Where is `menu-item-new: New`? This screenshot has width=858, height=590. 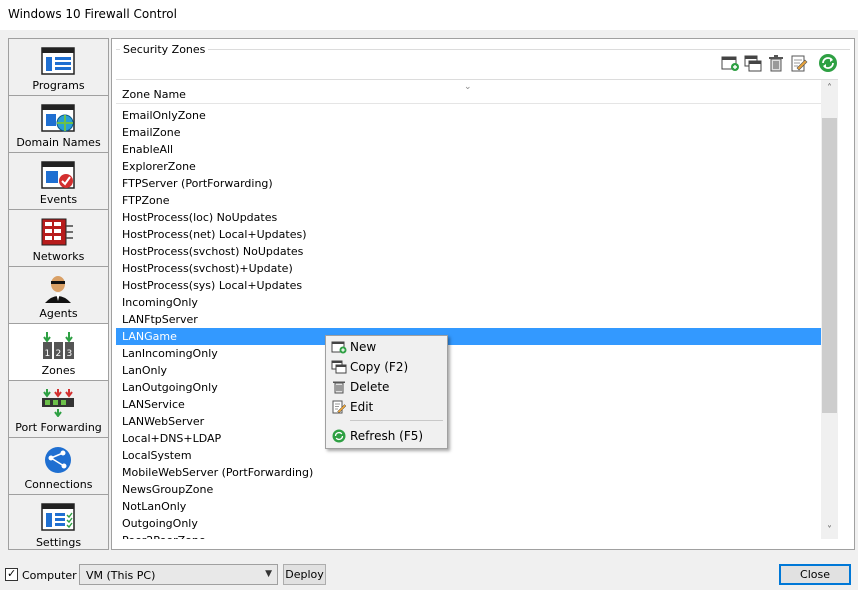
menu-item-new: New is located at coordinates (386, 347).